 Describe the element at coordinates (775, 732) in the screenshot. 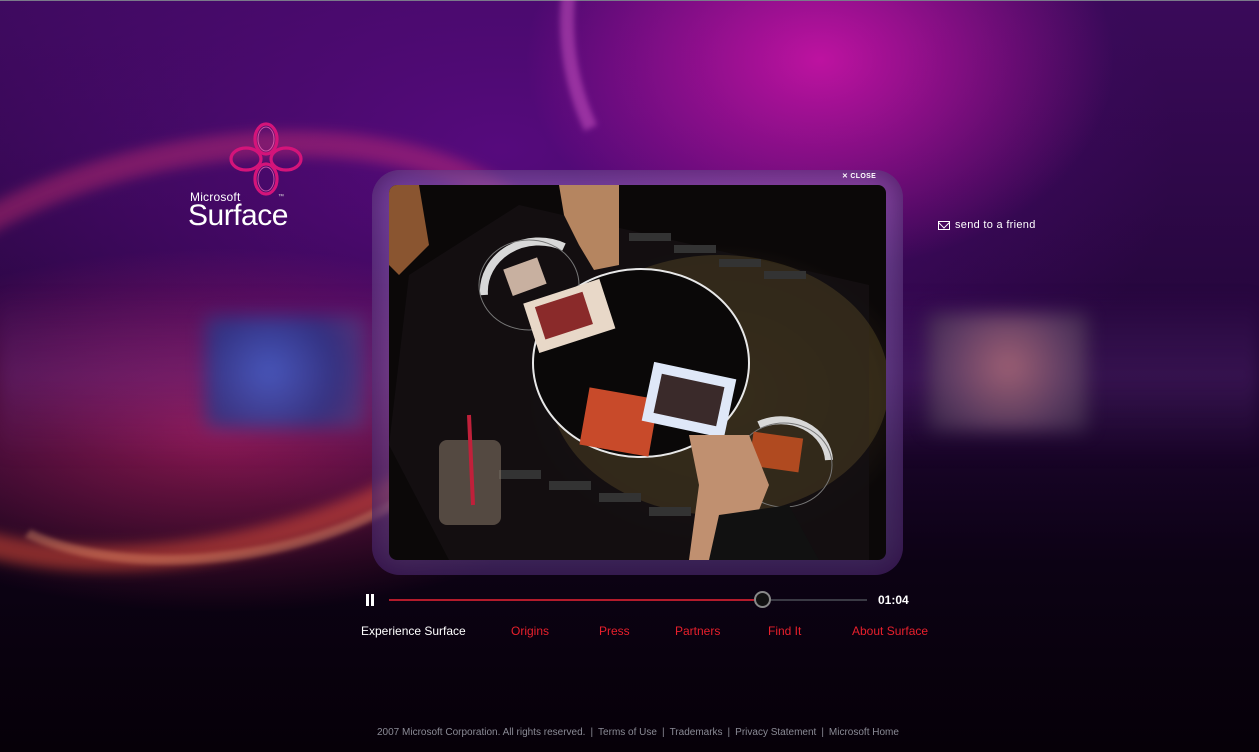

I see `footer-privacy-link: Privacy Statement` at that location.